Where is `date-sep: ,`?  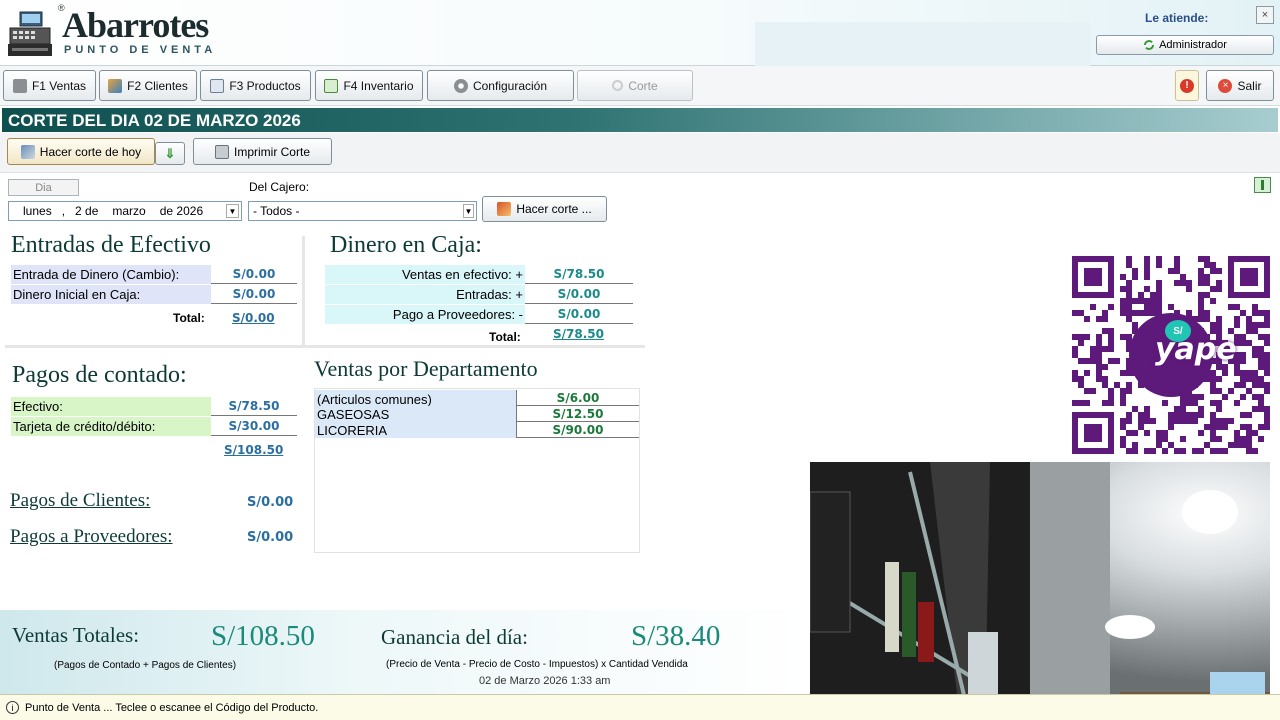
date-sep: , is located at coordinates (63, 211).